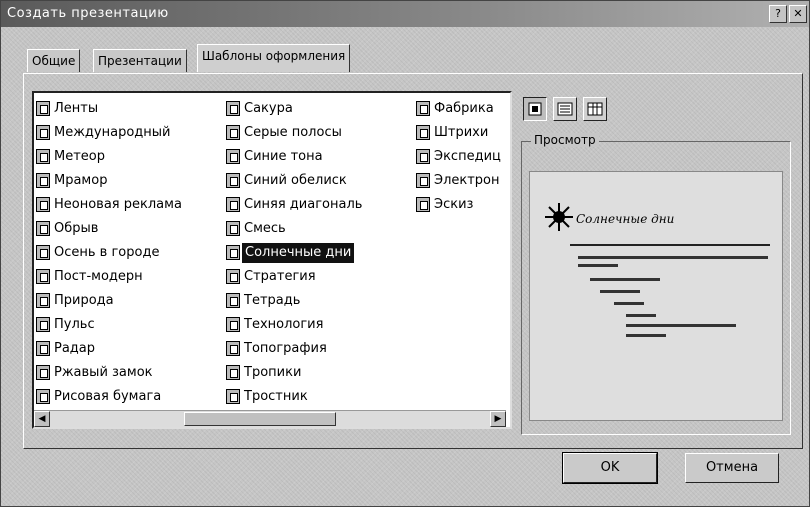  I want to click on close-button: ✕, so click(798, 14).